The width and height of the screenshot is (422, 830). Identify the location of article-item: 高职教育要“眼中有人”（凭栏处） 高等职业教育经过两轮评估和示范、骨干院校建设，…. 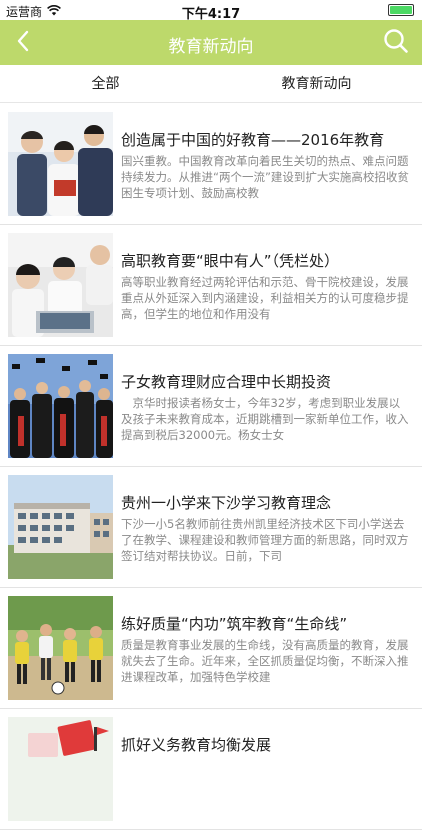
(211, 285).